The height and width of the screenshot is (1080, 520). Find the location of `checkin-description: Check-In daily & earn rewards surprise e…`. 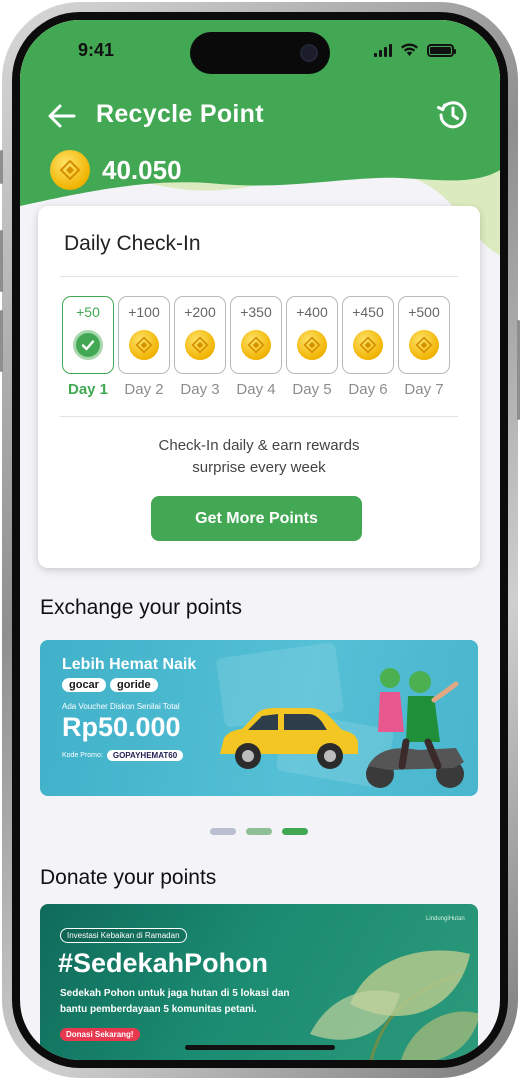

checkin-description: Check-In daily & earn rewards surprise e… is located at coordinates (259, 457).